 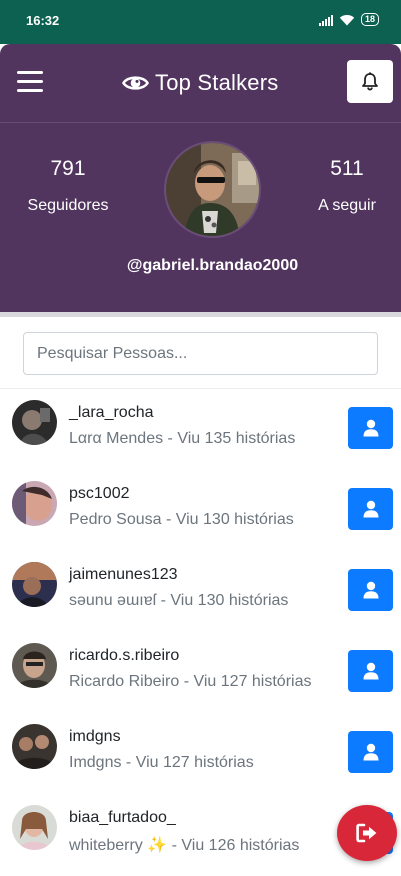 What do you see at coordinates (347, 186) in the screenshot?
I see `following-stat: 511 A seguir` at bounding box center [347, 186].